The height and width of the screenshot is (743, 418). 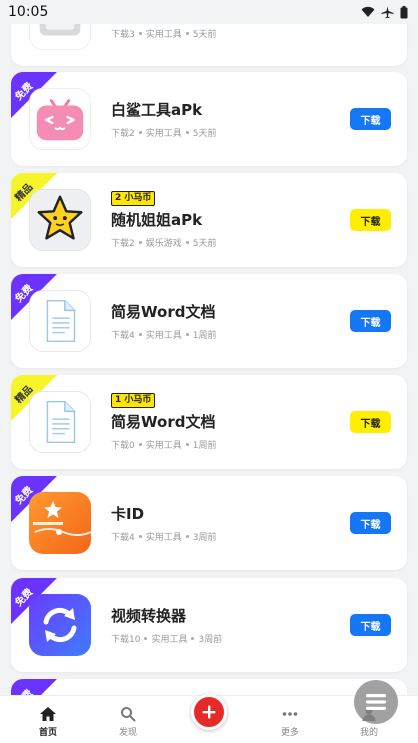 I want to click on tab-label: 首页, so click(x=47, y=733).